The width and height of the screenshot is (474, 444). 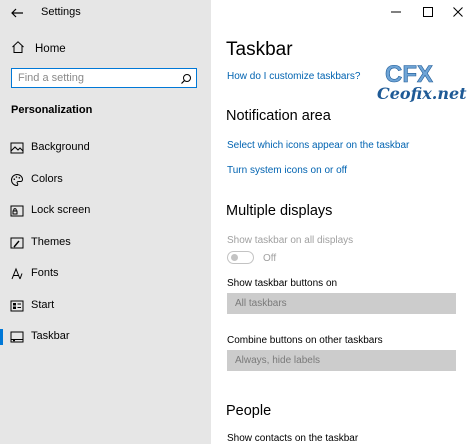 What do you see at coordinates (50, 49) in the screenshot?
I see `home-label: Home` at bounding box center [50, 49].